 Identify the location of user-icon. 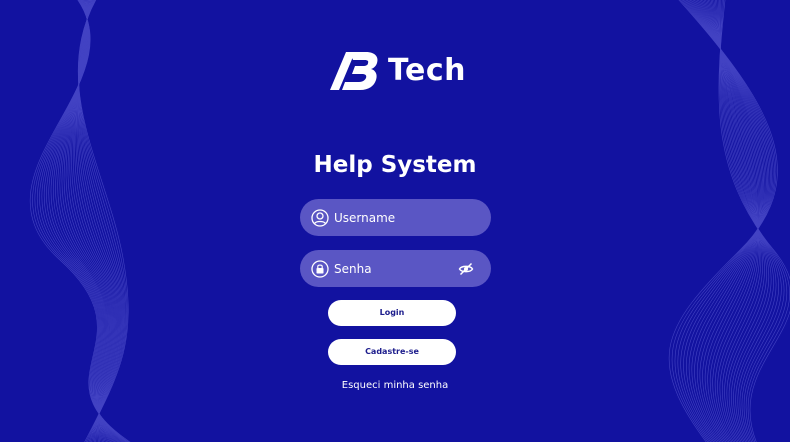
(320, 217).